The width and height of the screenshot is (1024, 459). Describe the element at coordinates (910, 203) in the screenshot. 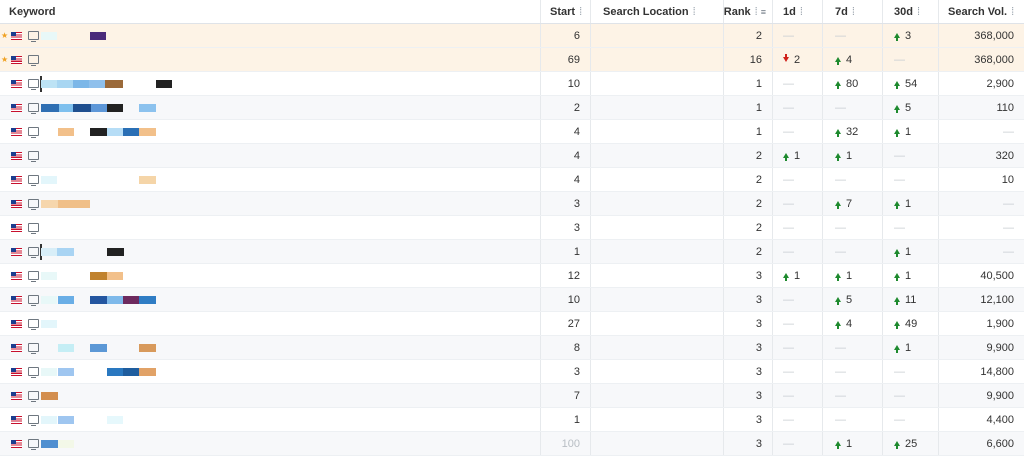

I see `change-30d-cell: 1` at that location.